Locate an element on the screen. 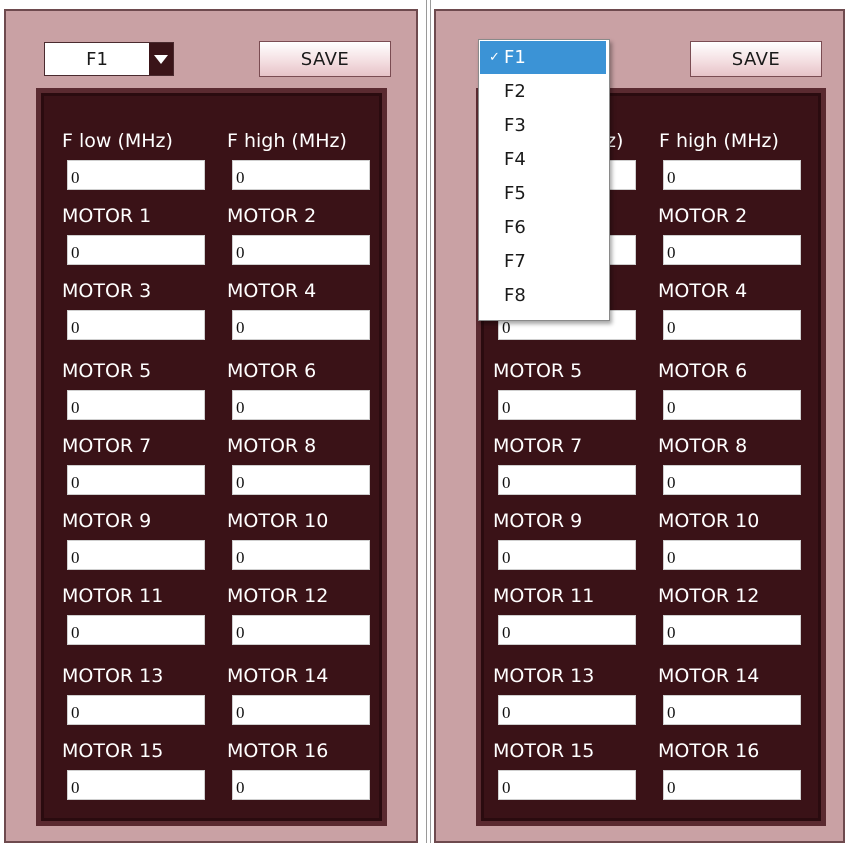 This screenshot has width=845, height=843. dropdown-option-f4: F4 is located at coordinates (543, 159).